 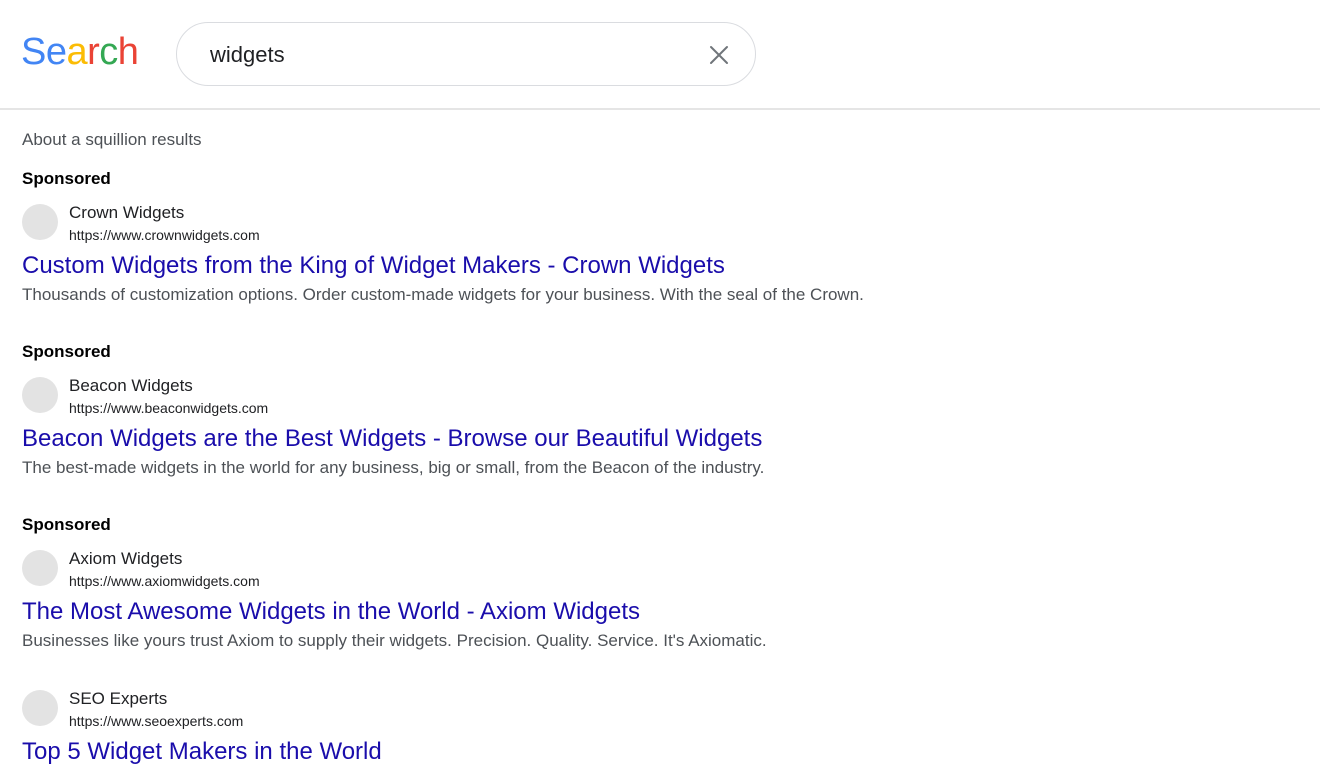 I want to click on site-name: Beacon Widgets, so click(x=131, y=385).